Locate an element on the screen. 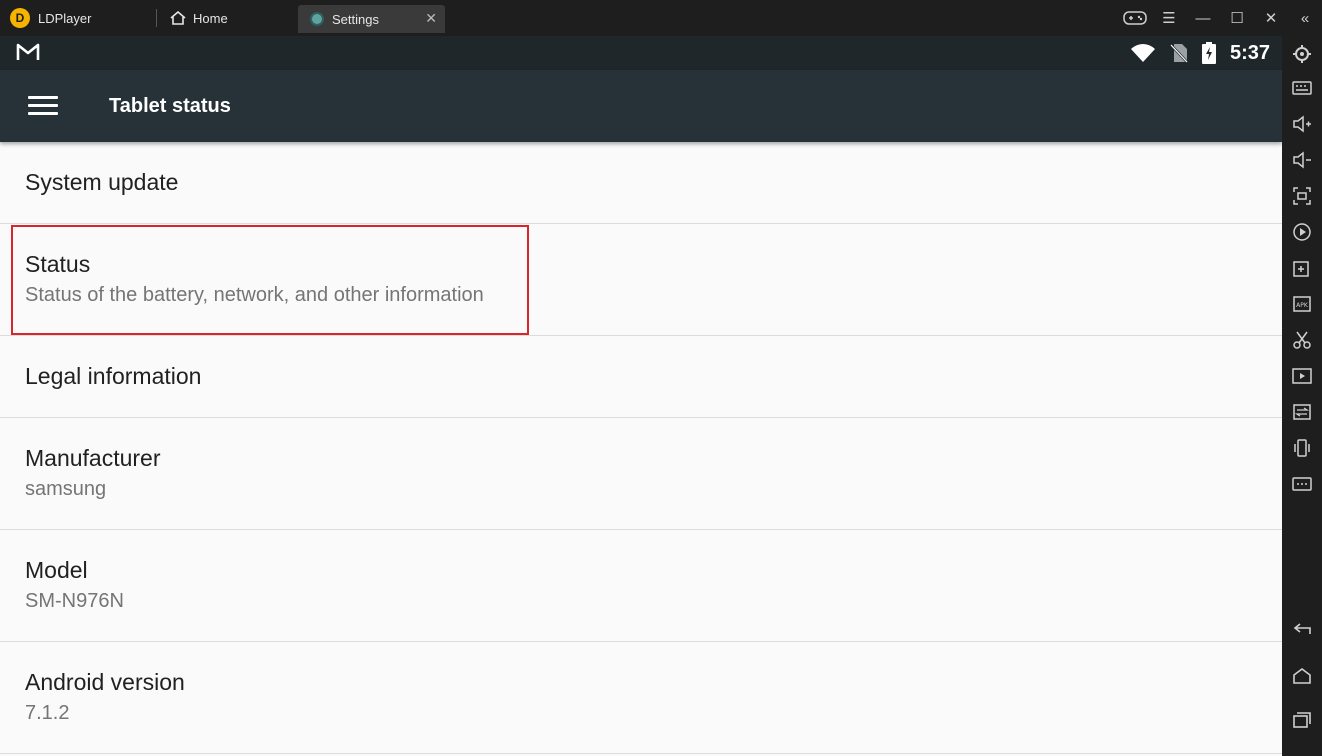 Image resolution: width=1322 pixels, height=756 pixels. item-title: Android version is located at coordinates (105, 682).